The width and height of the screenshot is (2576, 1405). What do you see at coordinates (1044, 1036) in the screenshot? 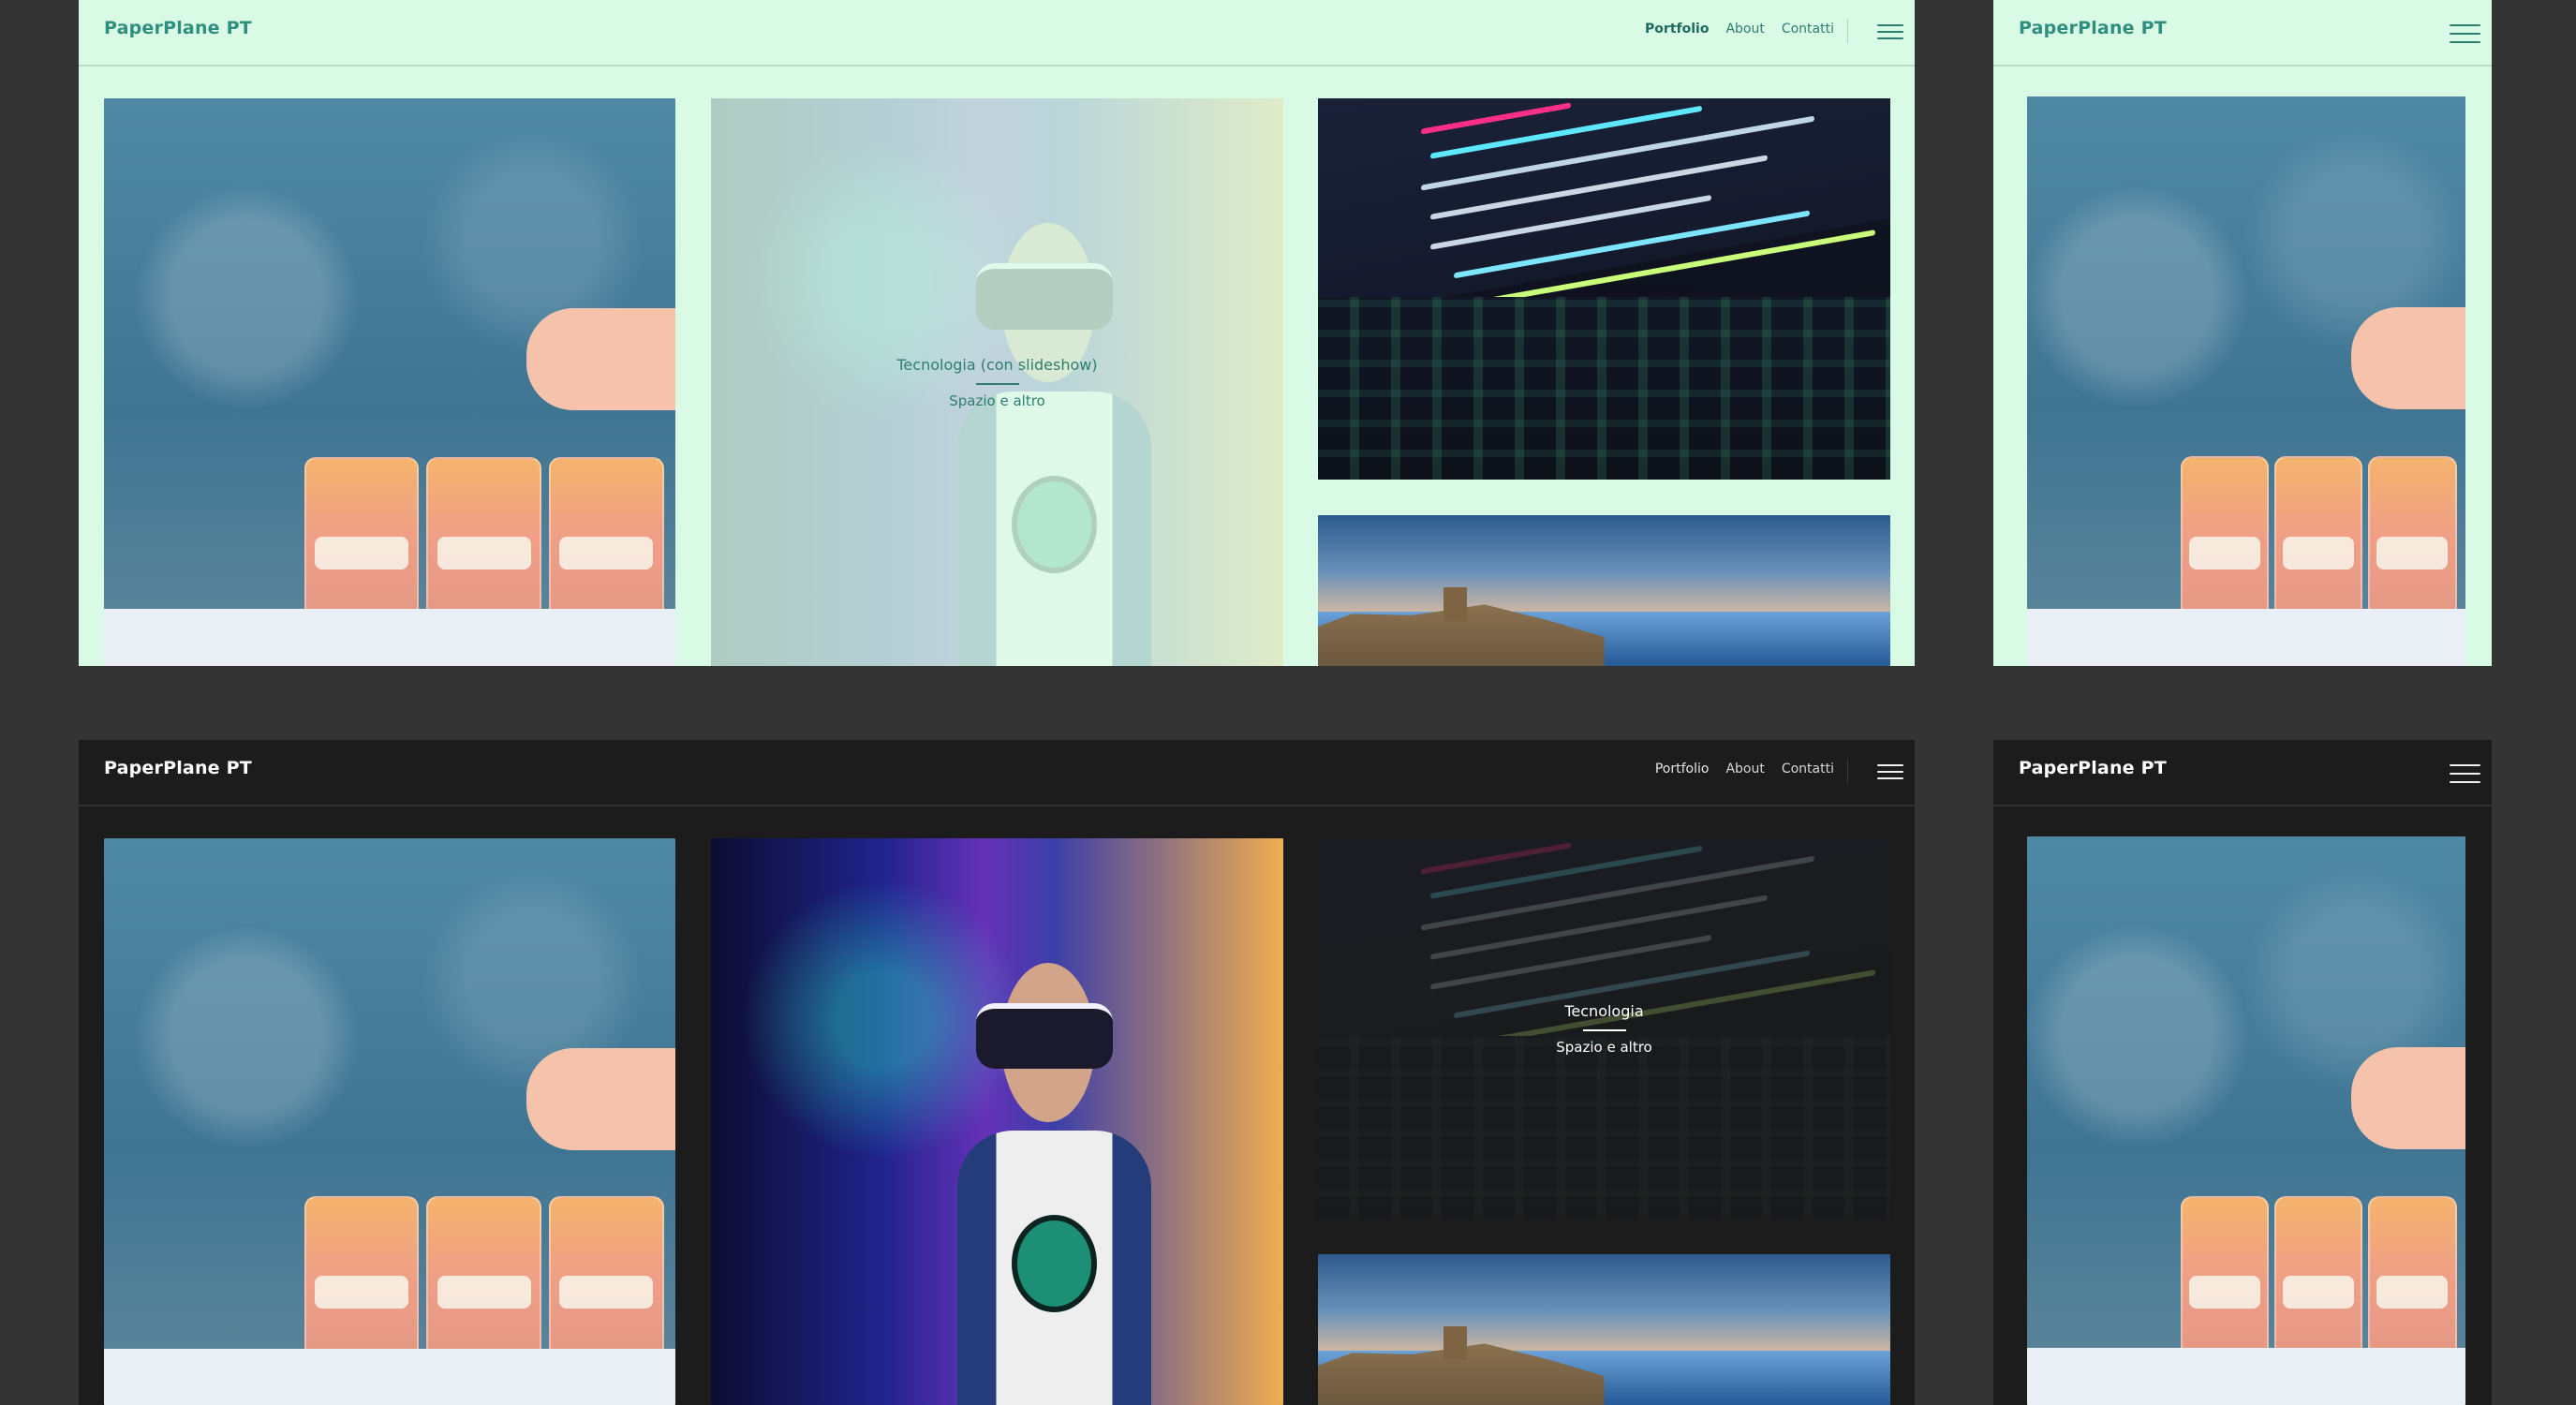
I see `vr-headset-icon` at bounding box center [1044, 1036].